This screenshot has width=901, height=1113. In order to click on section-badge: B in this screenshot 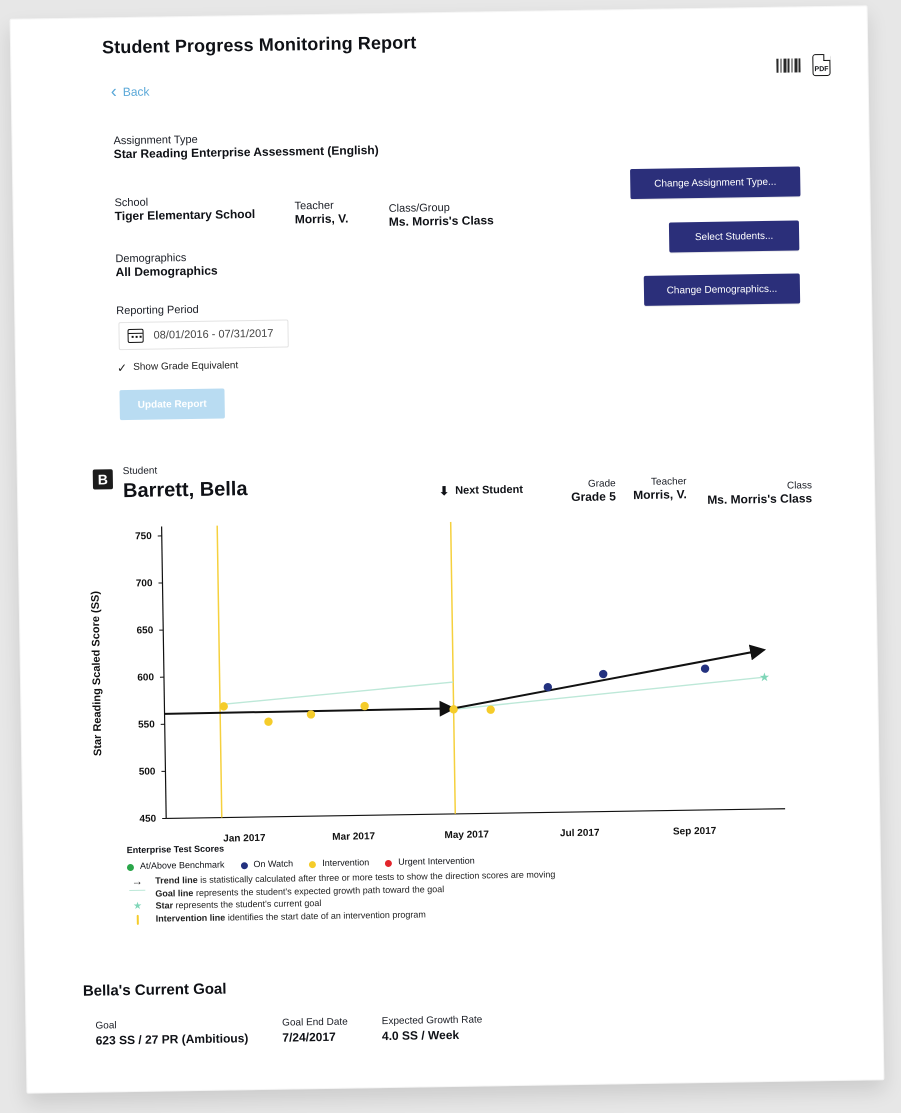, I will do `click(103, 479)`.